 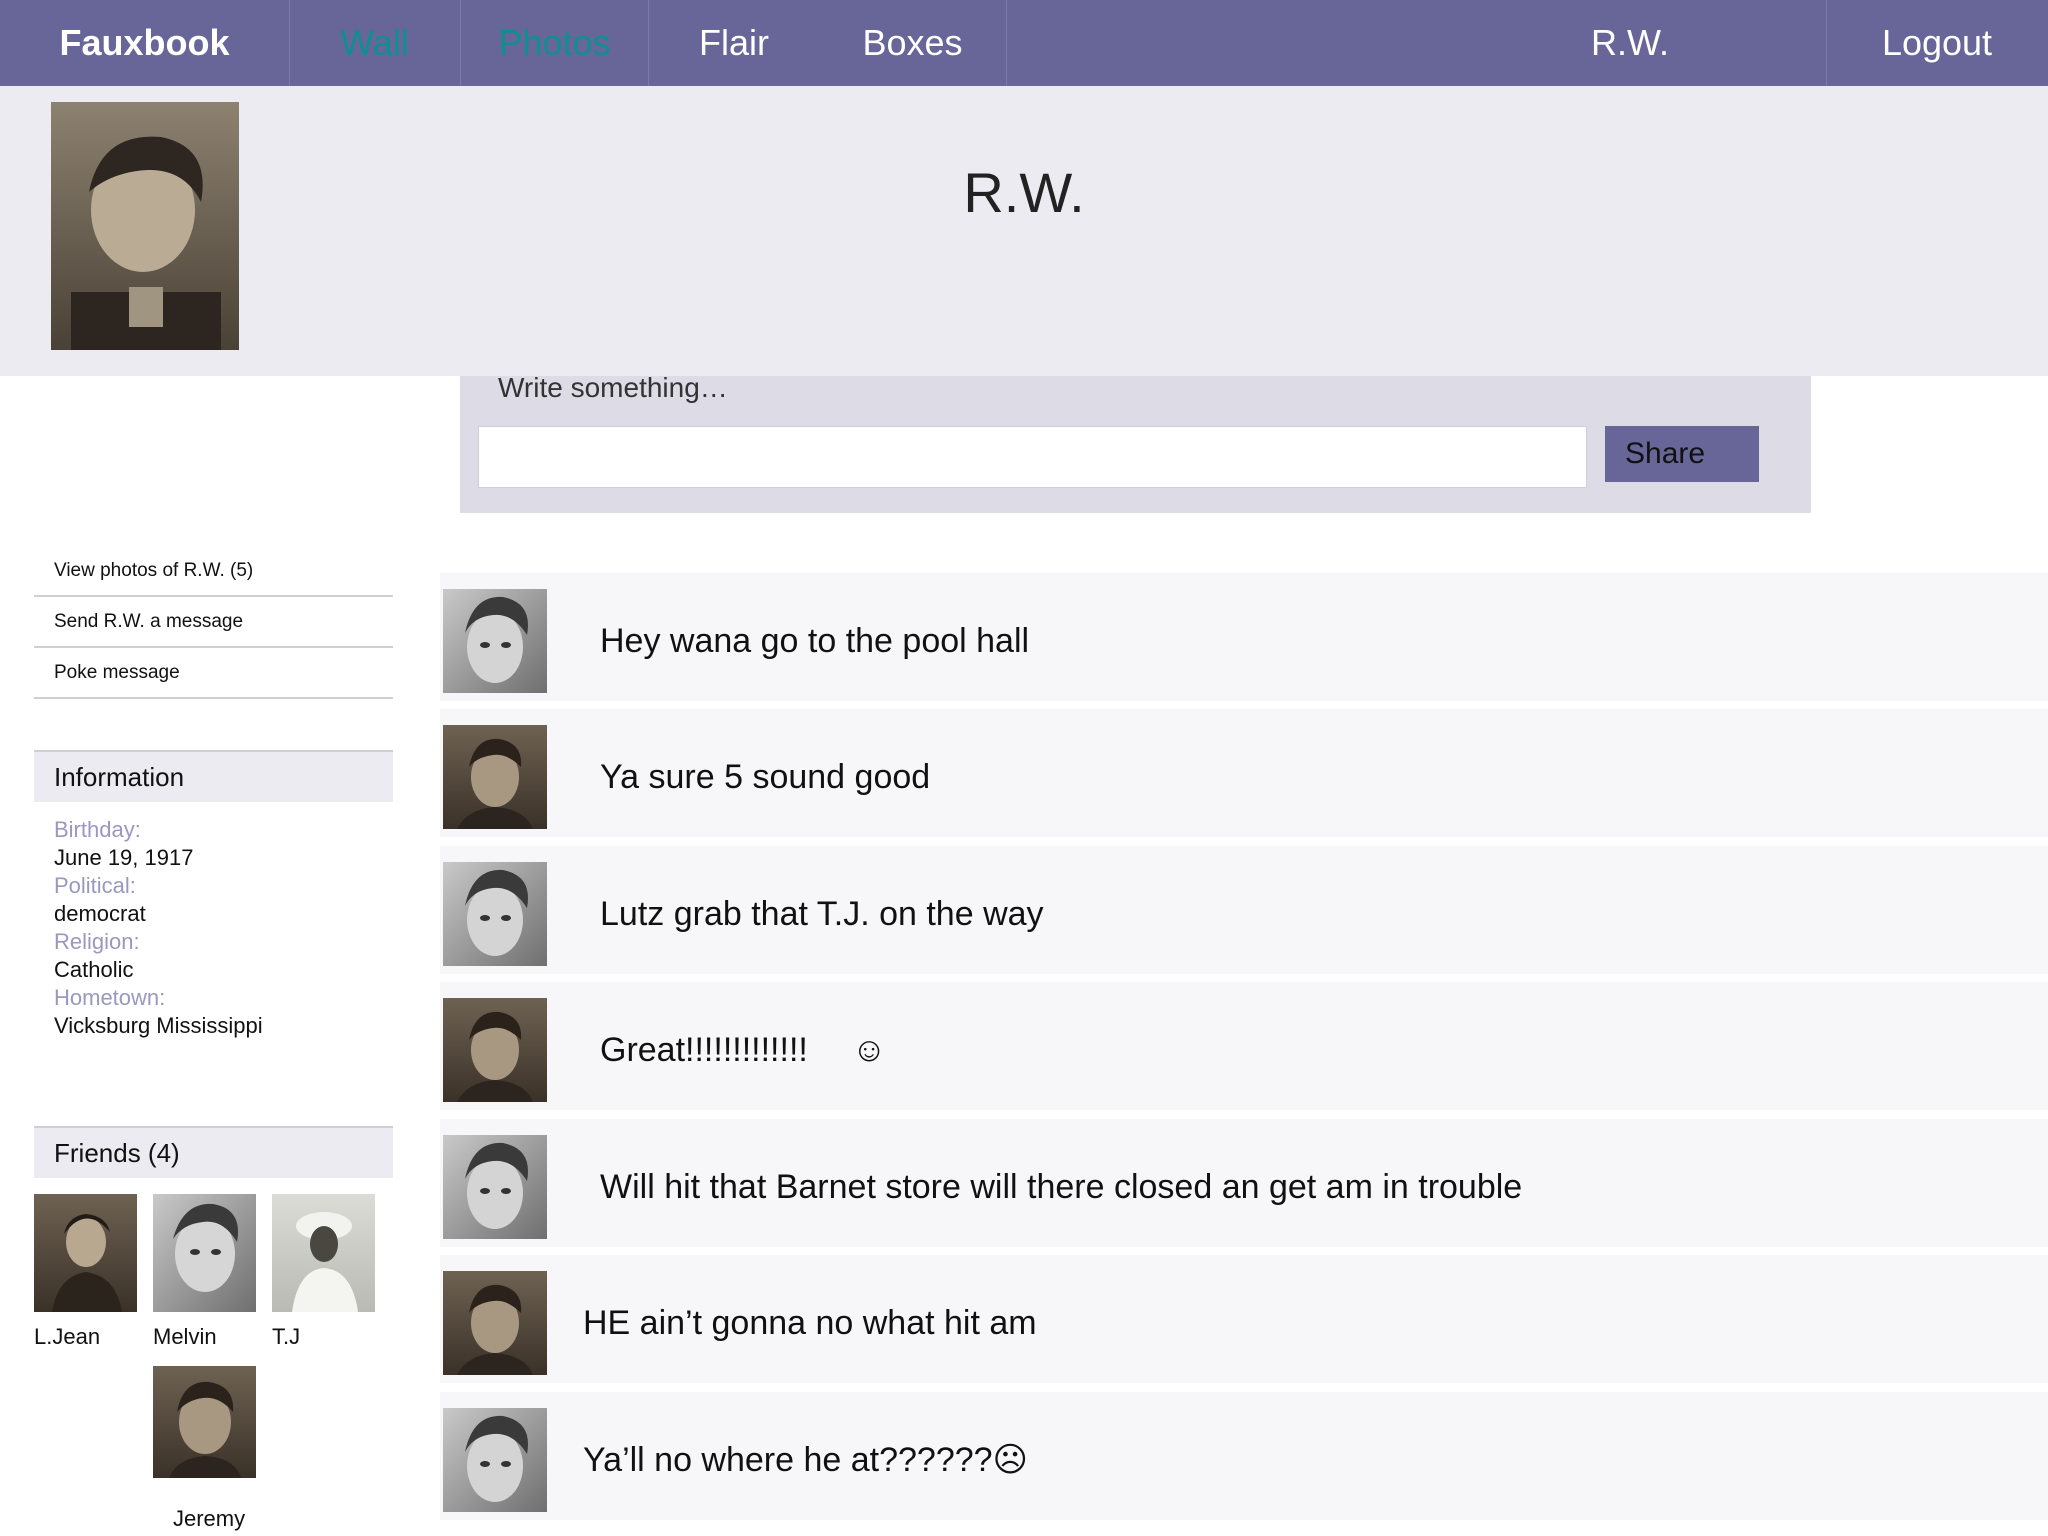 What do you see at coordinates (1244, 1319) in the screenshot?
I see `wall-post: HE ain’t gonna no what hit am` at bounding box center [1244, 1319].